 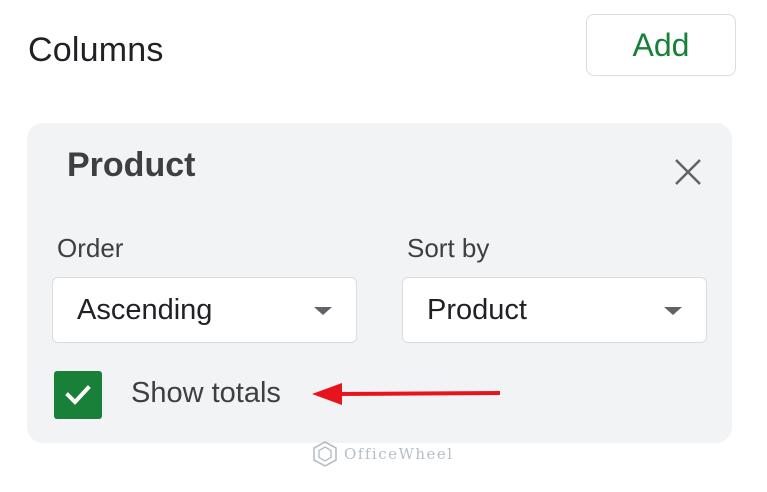 What do you see at coordinates (90, 248) in the screenshot?
I see `order-label: Order` at bounding box center [90, 248].